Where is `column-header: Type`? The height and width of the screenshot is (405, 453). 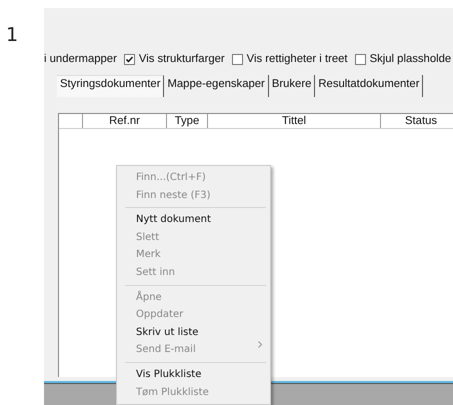 column-header: Type is located at coordinates (187, 121).